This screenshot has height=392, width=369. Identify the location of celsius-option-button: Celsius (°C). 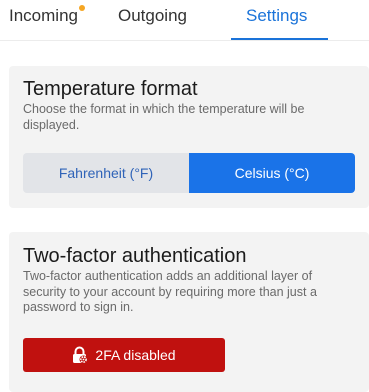
(272, 173).